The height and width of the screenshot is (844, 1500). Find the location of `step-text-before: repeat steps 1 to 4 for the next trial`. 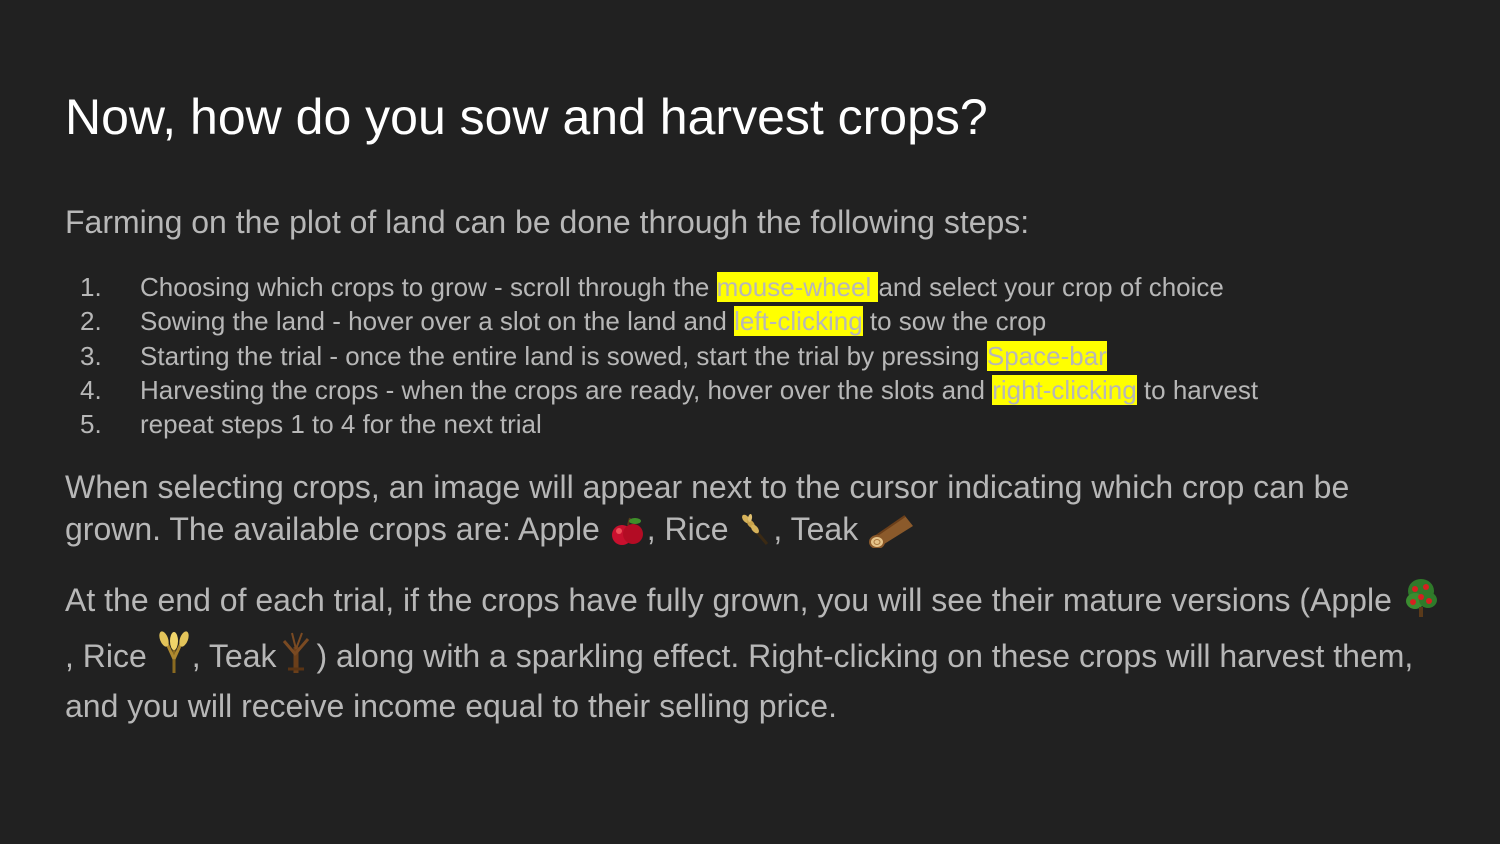

step-text-before: repeat steps 1 to 4 for the next trial is located at coordinates (341, 424).